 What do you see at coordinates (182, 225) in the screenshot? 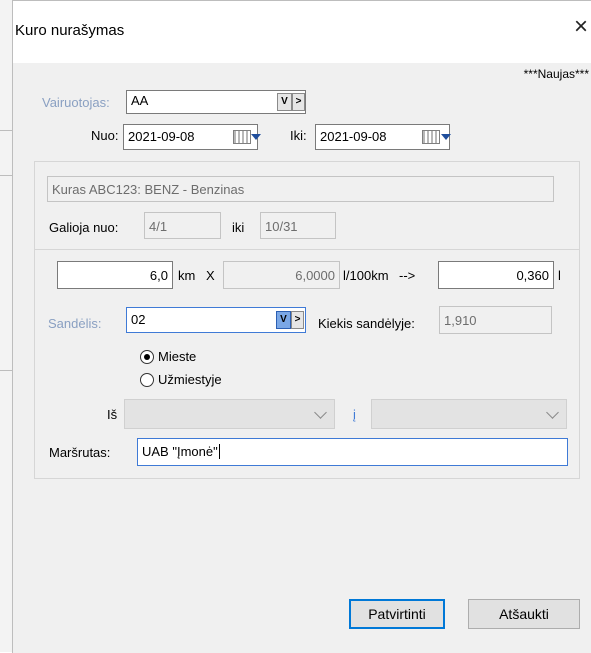
I see `valid-from-field: 4/1` at bounding box center [182, 225].